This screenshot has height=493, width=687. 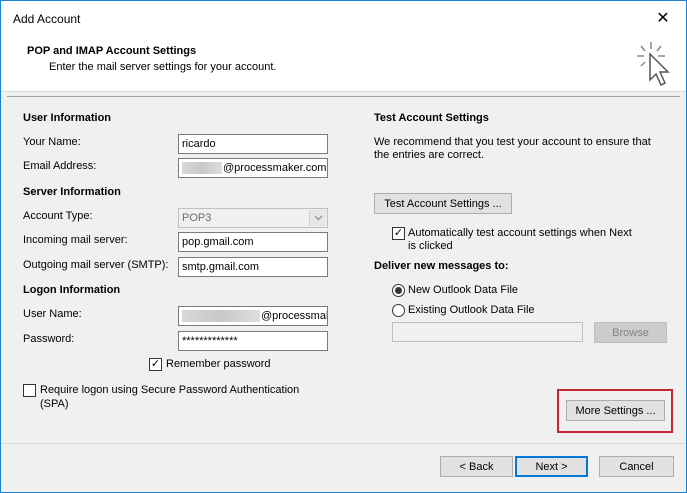 I want to click on username-label: User Name:, so click(x=52, y=314).